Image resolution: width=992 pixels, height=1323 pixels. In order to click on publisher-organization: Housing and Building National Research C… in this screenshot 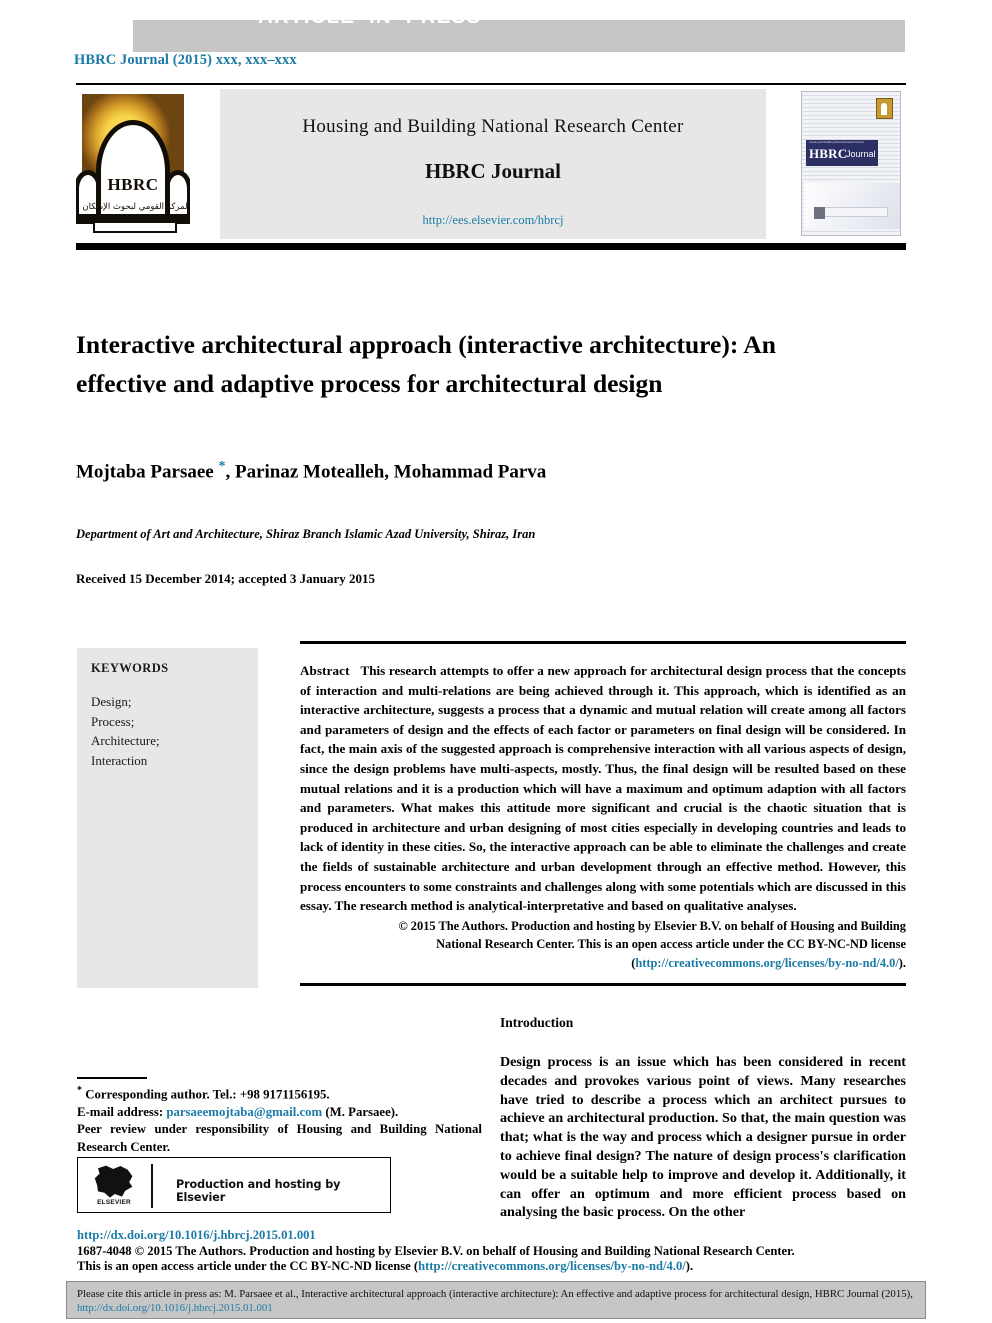, I will do `click(493, 126)`.